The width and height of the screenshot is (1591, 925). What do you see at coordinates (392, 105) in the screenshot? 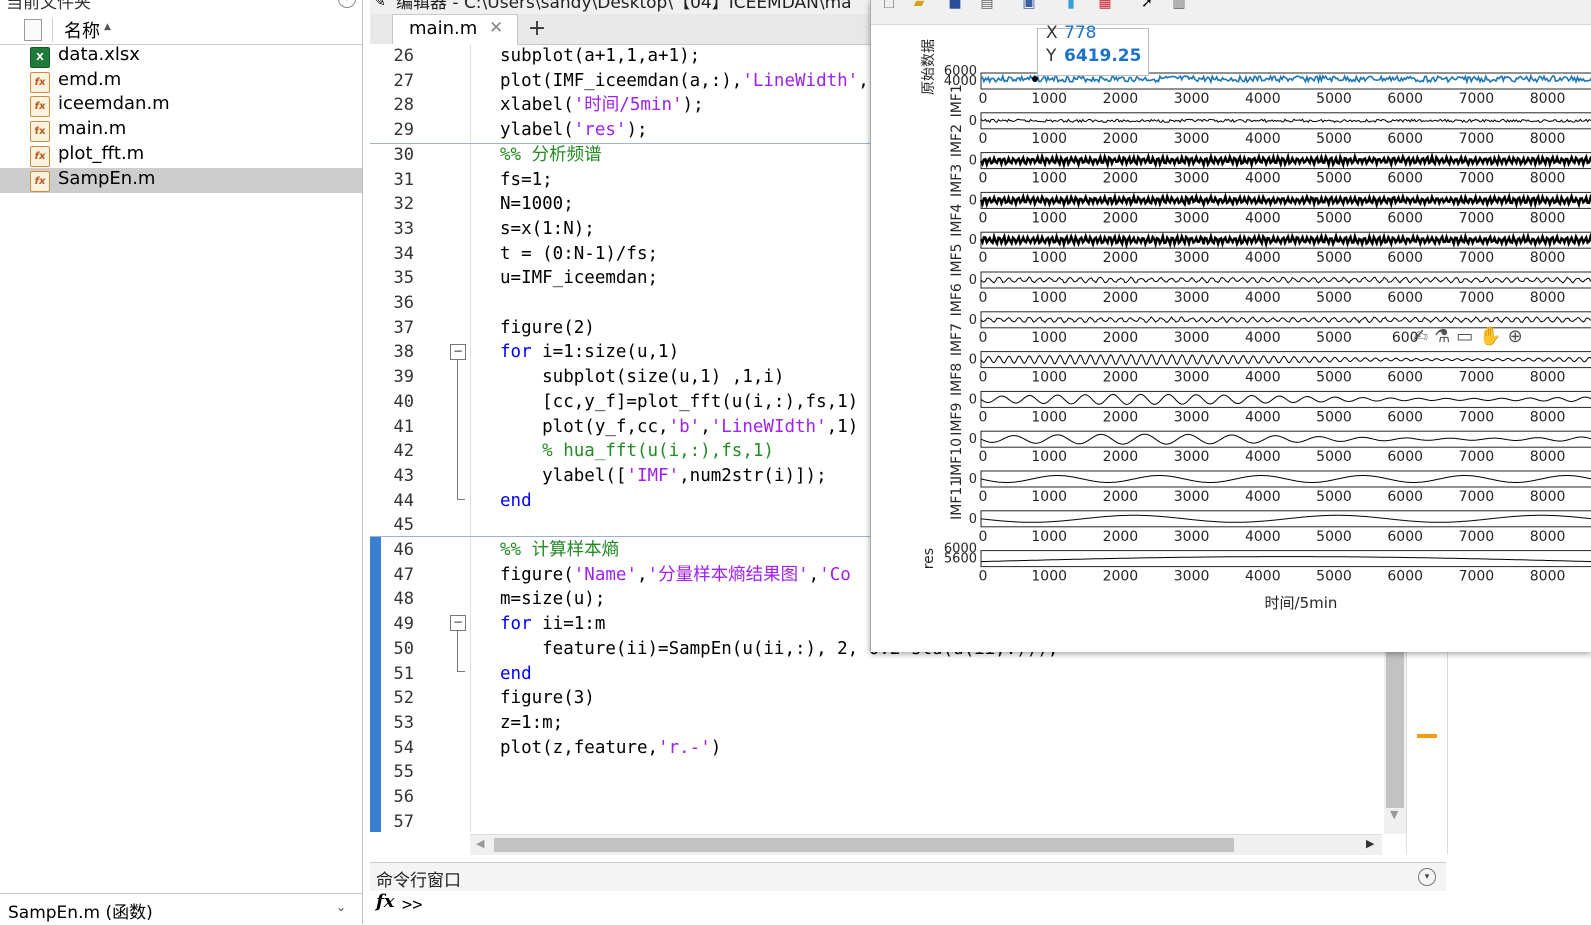
I see `line-number: 28` at bounding box center [392, 105].